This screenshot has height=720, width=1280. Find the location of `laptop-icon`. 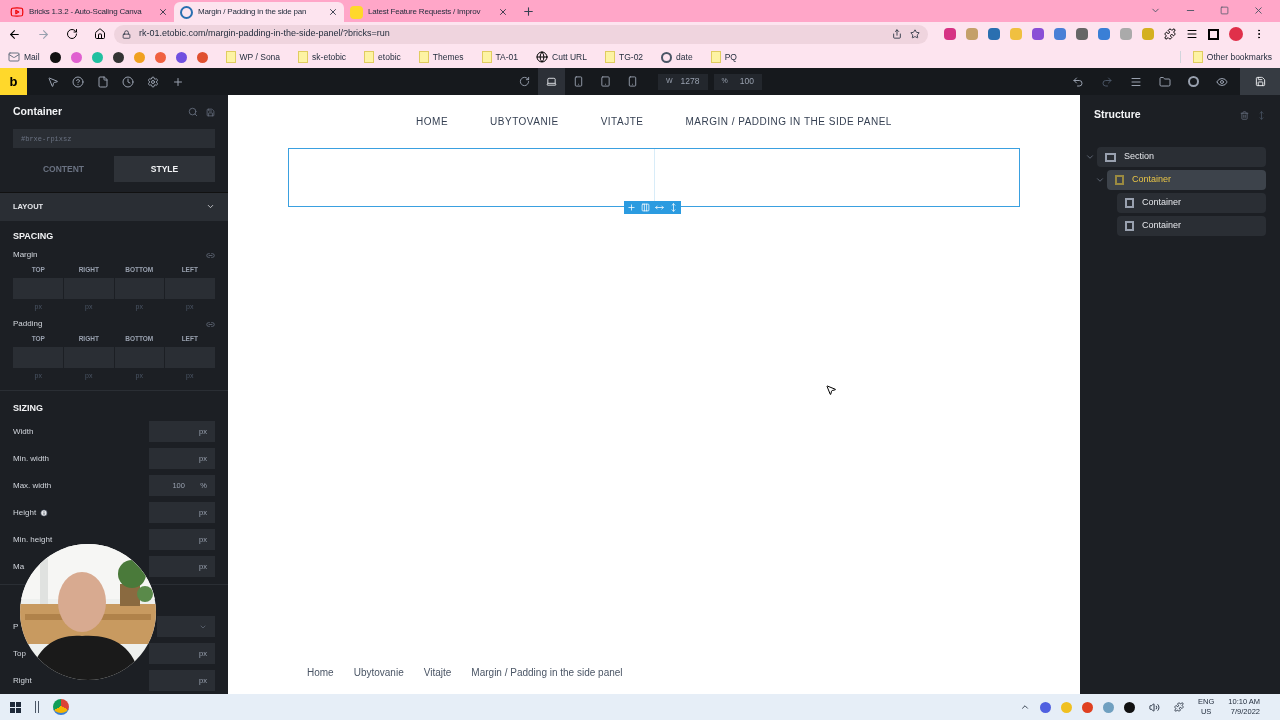

laptop-icon is located at coordinates (551, 81).